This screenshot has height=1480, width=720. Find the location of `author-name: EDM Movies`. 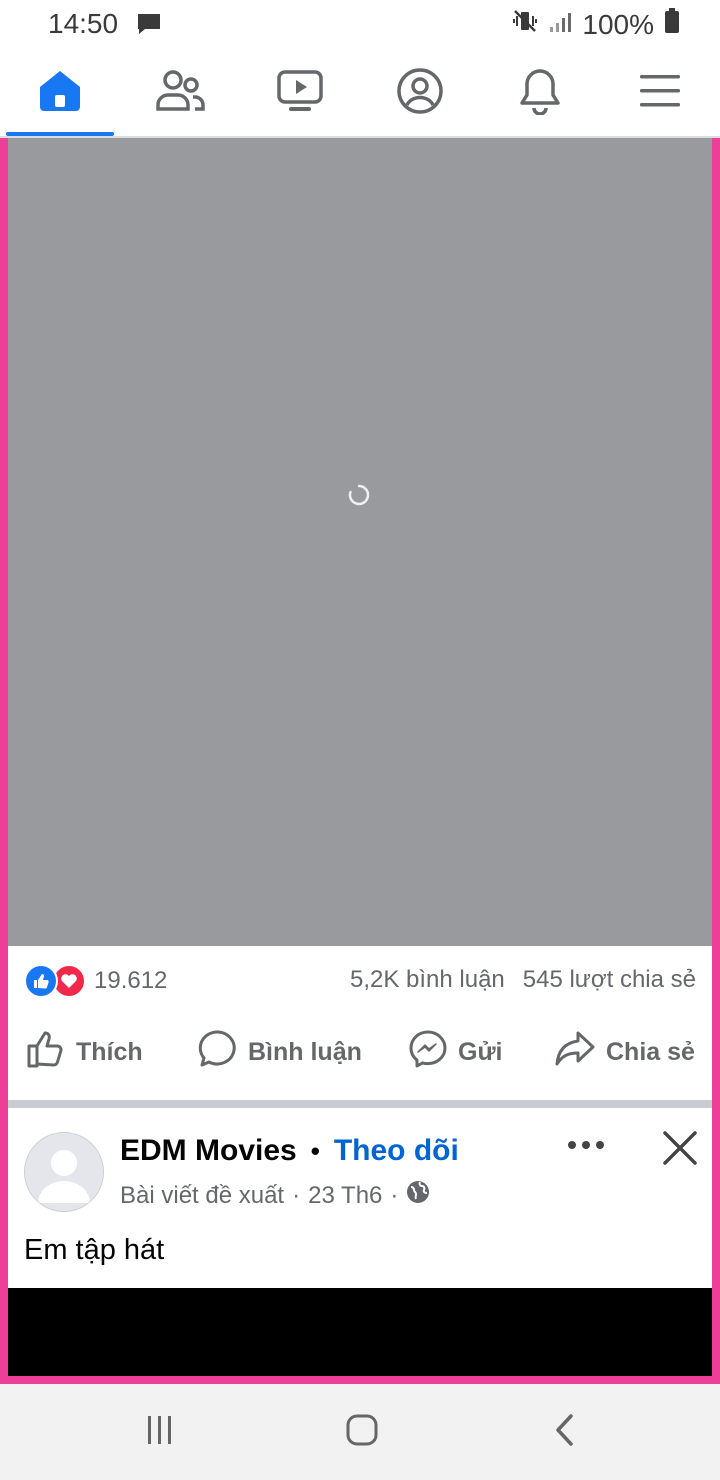

author-name: EDM Movies is located at coordinates (208, 1151).